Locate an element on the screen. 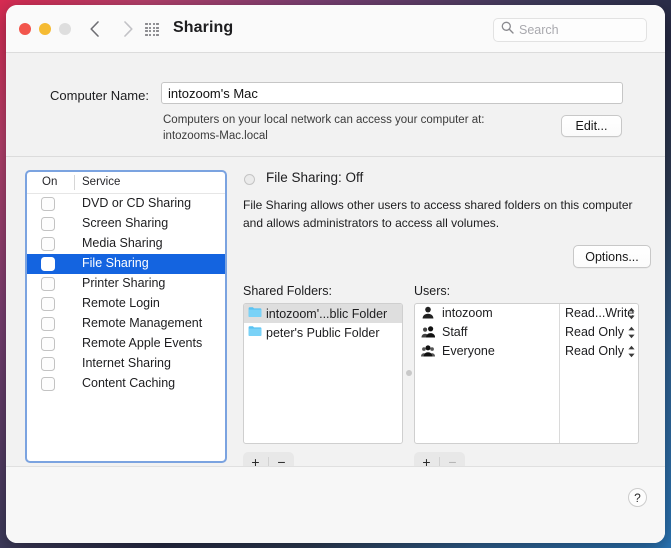 The image size is (671, 548). service-row: Printer Sharing is located at coordinates (126, 284).